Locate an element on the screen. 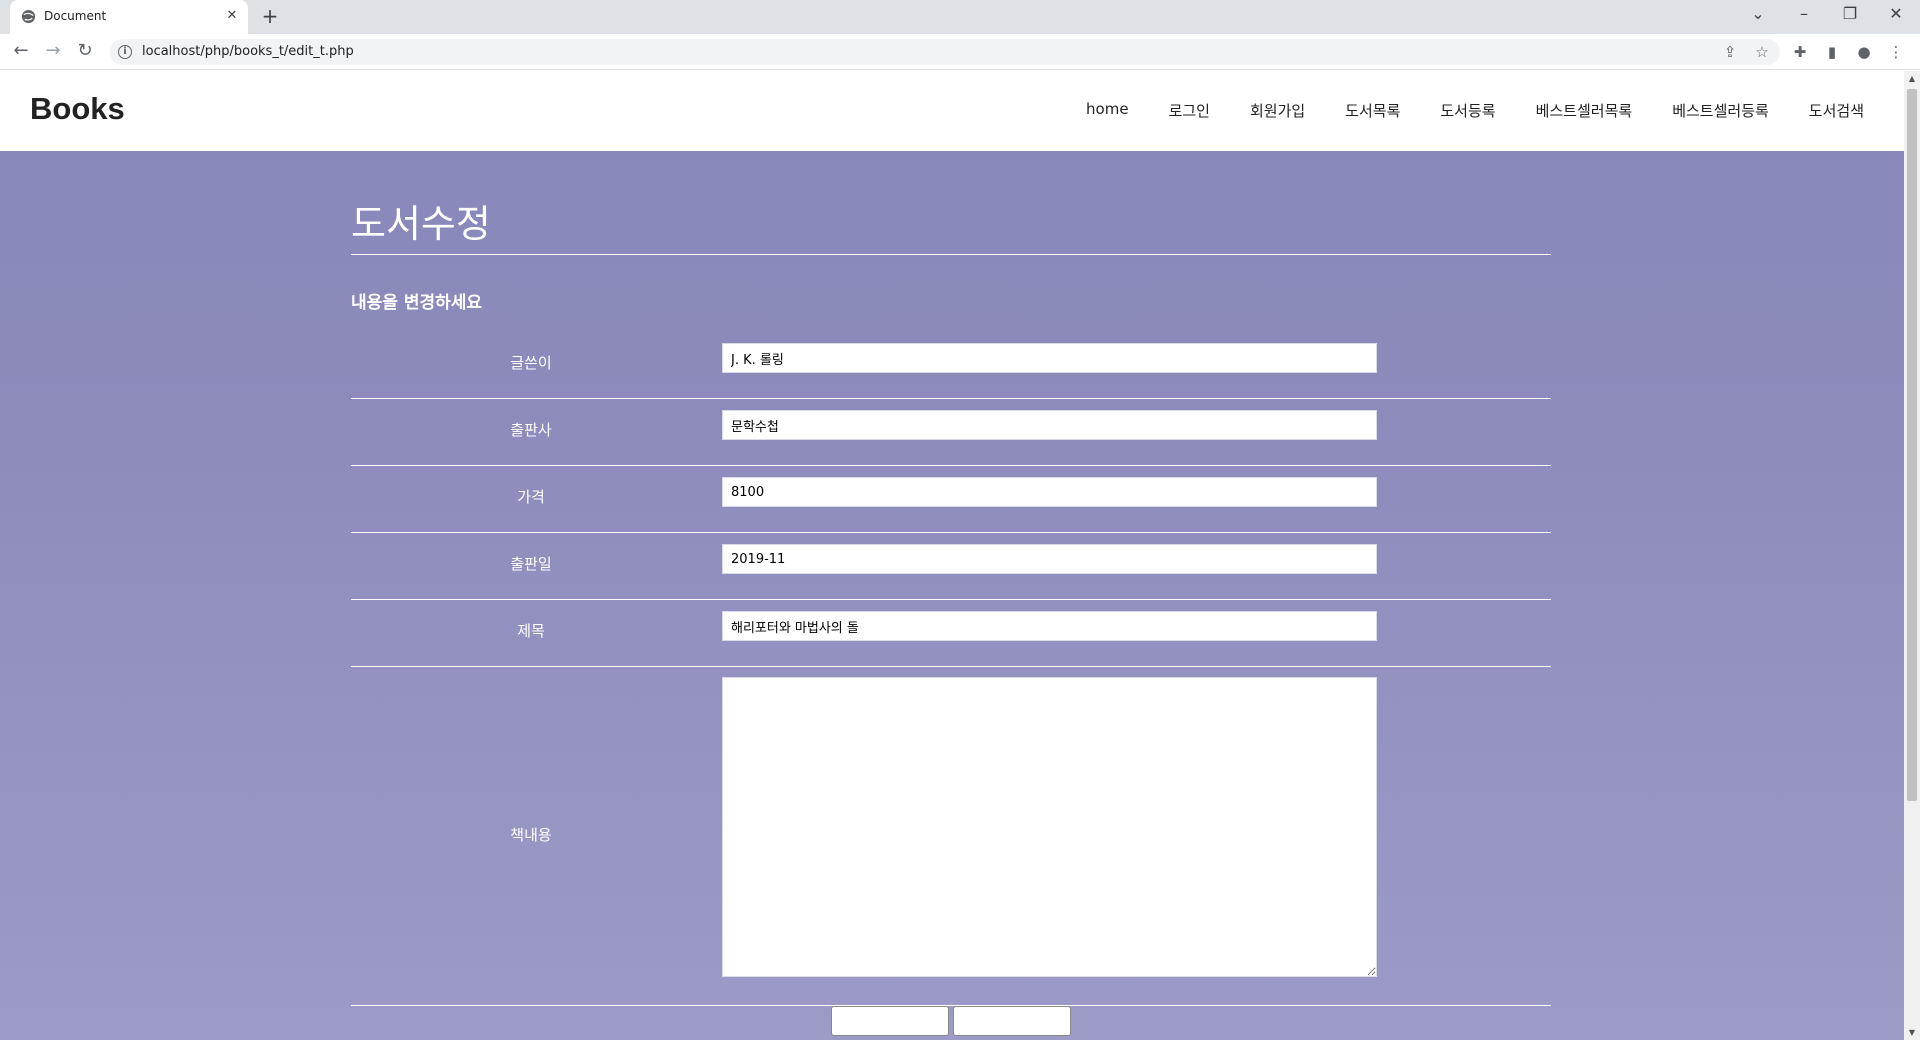  chevron-down-icon: ⌄ is located at coordinates (1758, 14).